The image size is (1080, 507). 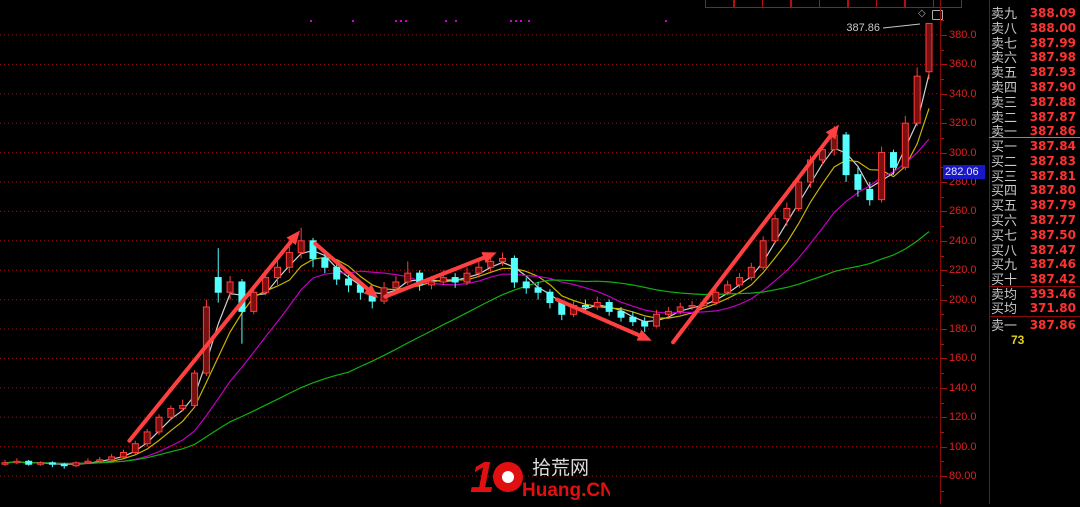 I want to click on y-tick-label: 240.0, so click(x=963, y=240).